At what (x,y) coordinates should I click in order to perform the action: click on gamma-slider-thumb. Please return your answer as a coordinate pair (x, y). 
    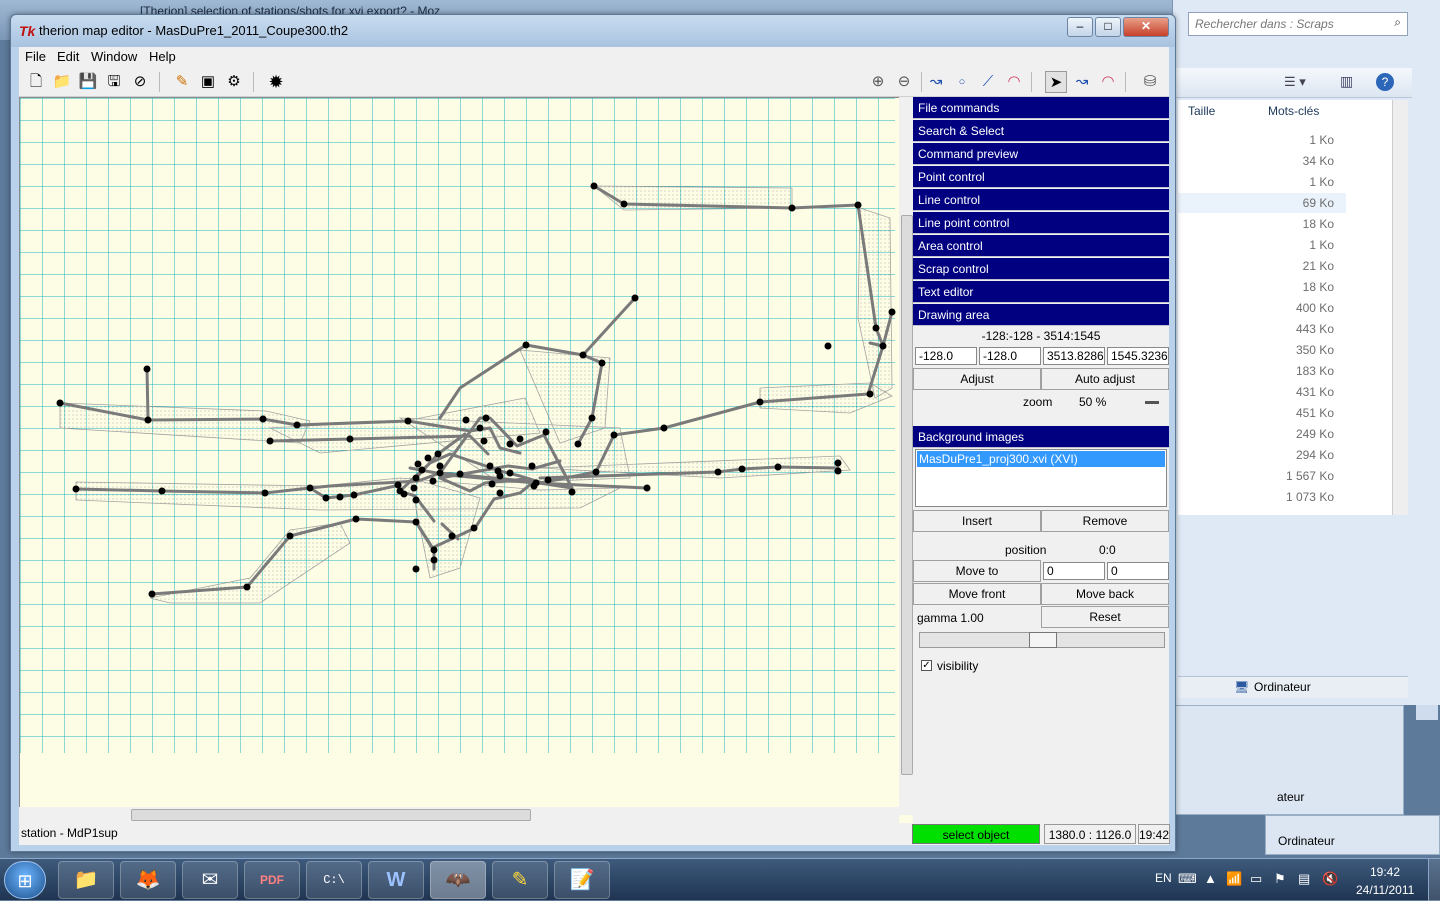
    Looking at the image, I should click on (1043, 640).